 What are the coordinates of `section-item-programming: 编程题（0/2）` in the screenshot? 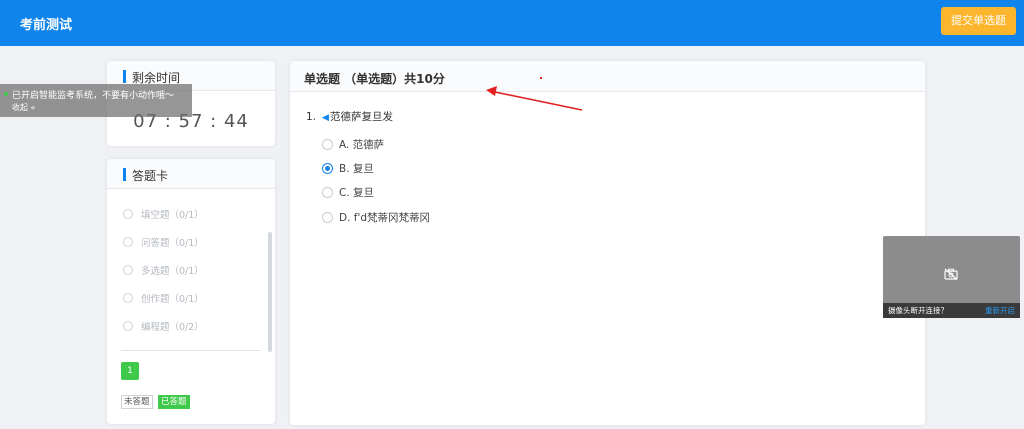 It's located at (191, 333).